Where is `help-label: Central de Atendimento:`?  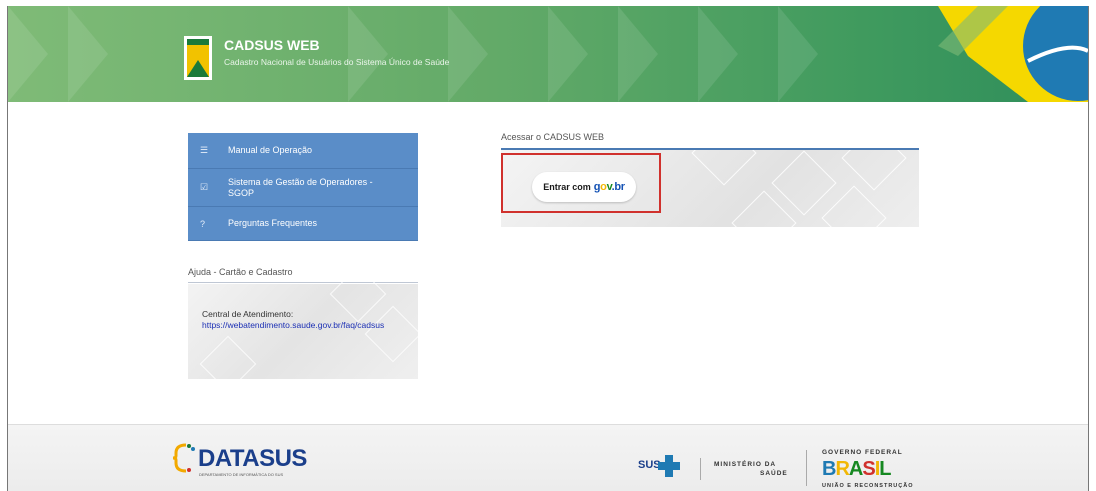
help-label: Central de Atendimento: is located at coordinates (248, 314).